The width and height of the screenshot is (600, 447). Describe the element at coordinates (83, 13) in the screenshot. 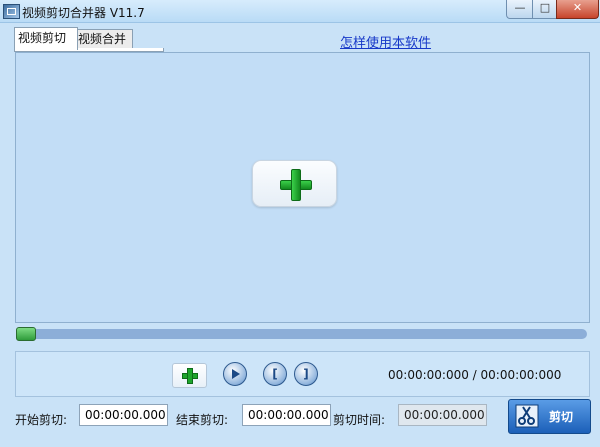

I see `window-title: 视频剪切合并器 V11.7` at that location.